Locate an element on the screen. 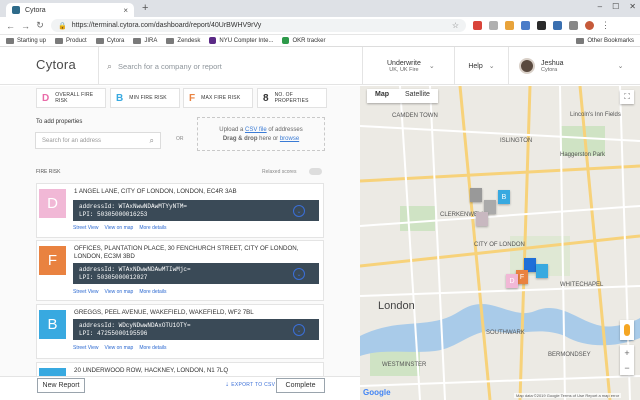  risk-badge: B is located at coordinates (52, 324).